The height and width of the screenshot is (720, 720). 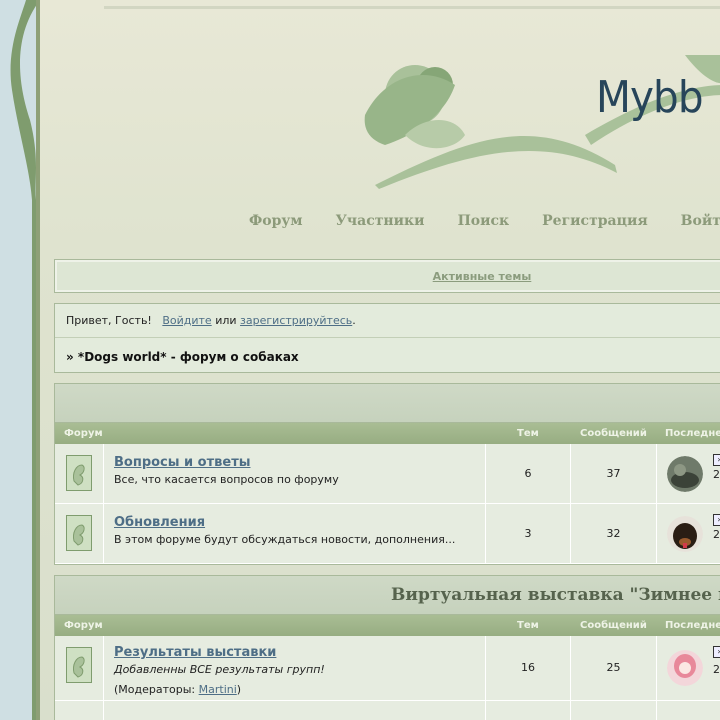 I want to click on topics-count: 3, so click(x=528, y=533).